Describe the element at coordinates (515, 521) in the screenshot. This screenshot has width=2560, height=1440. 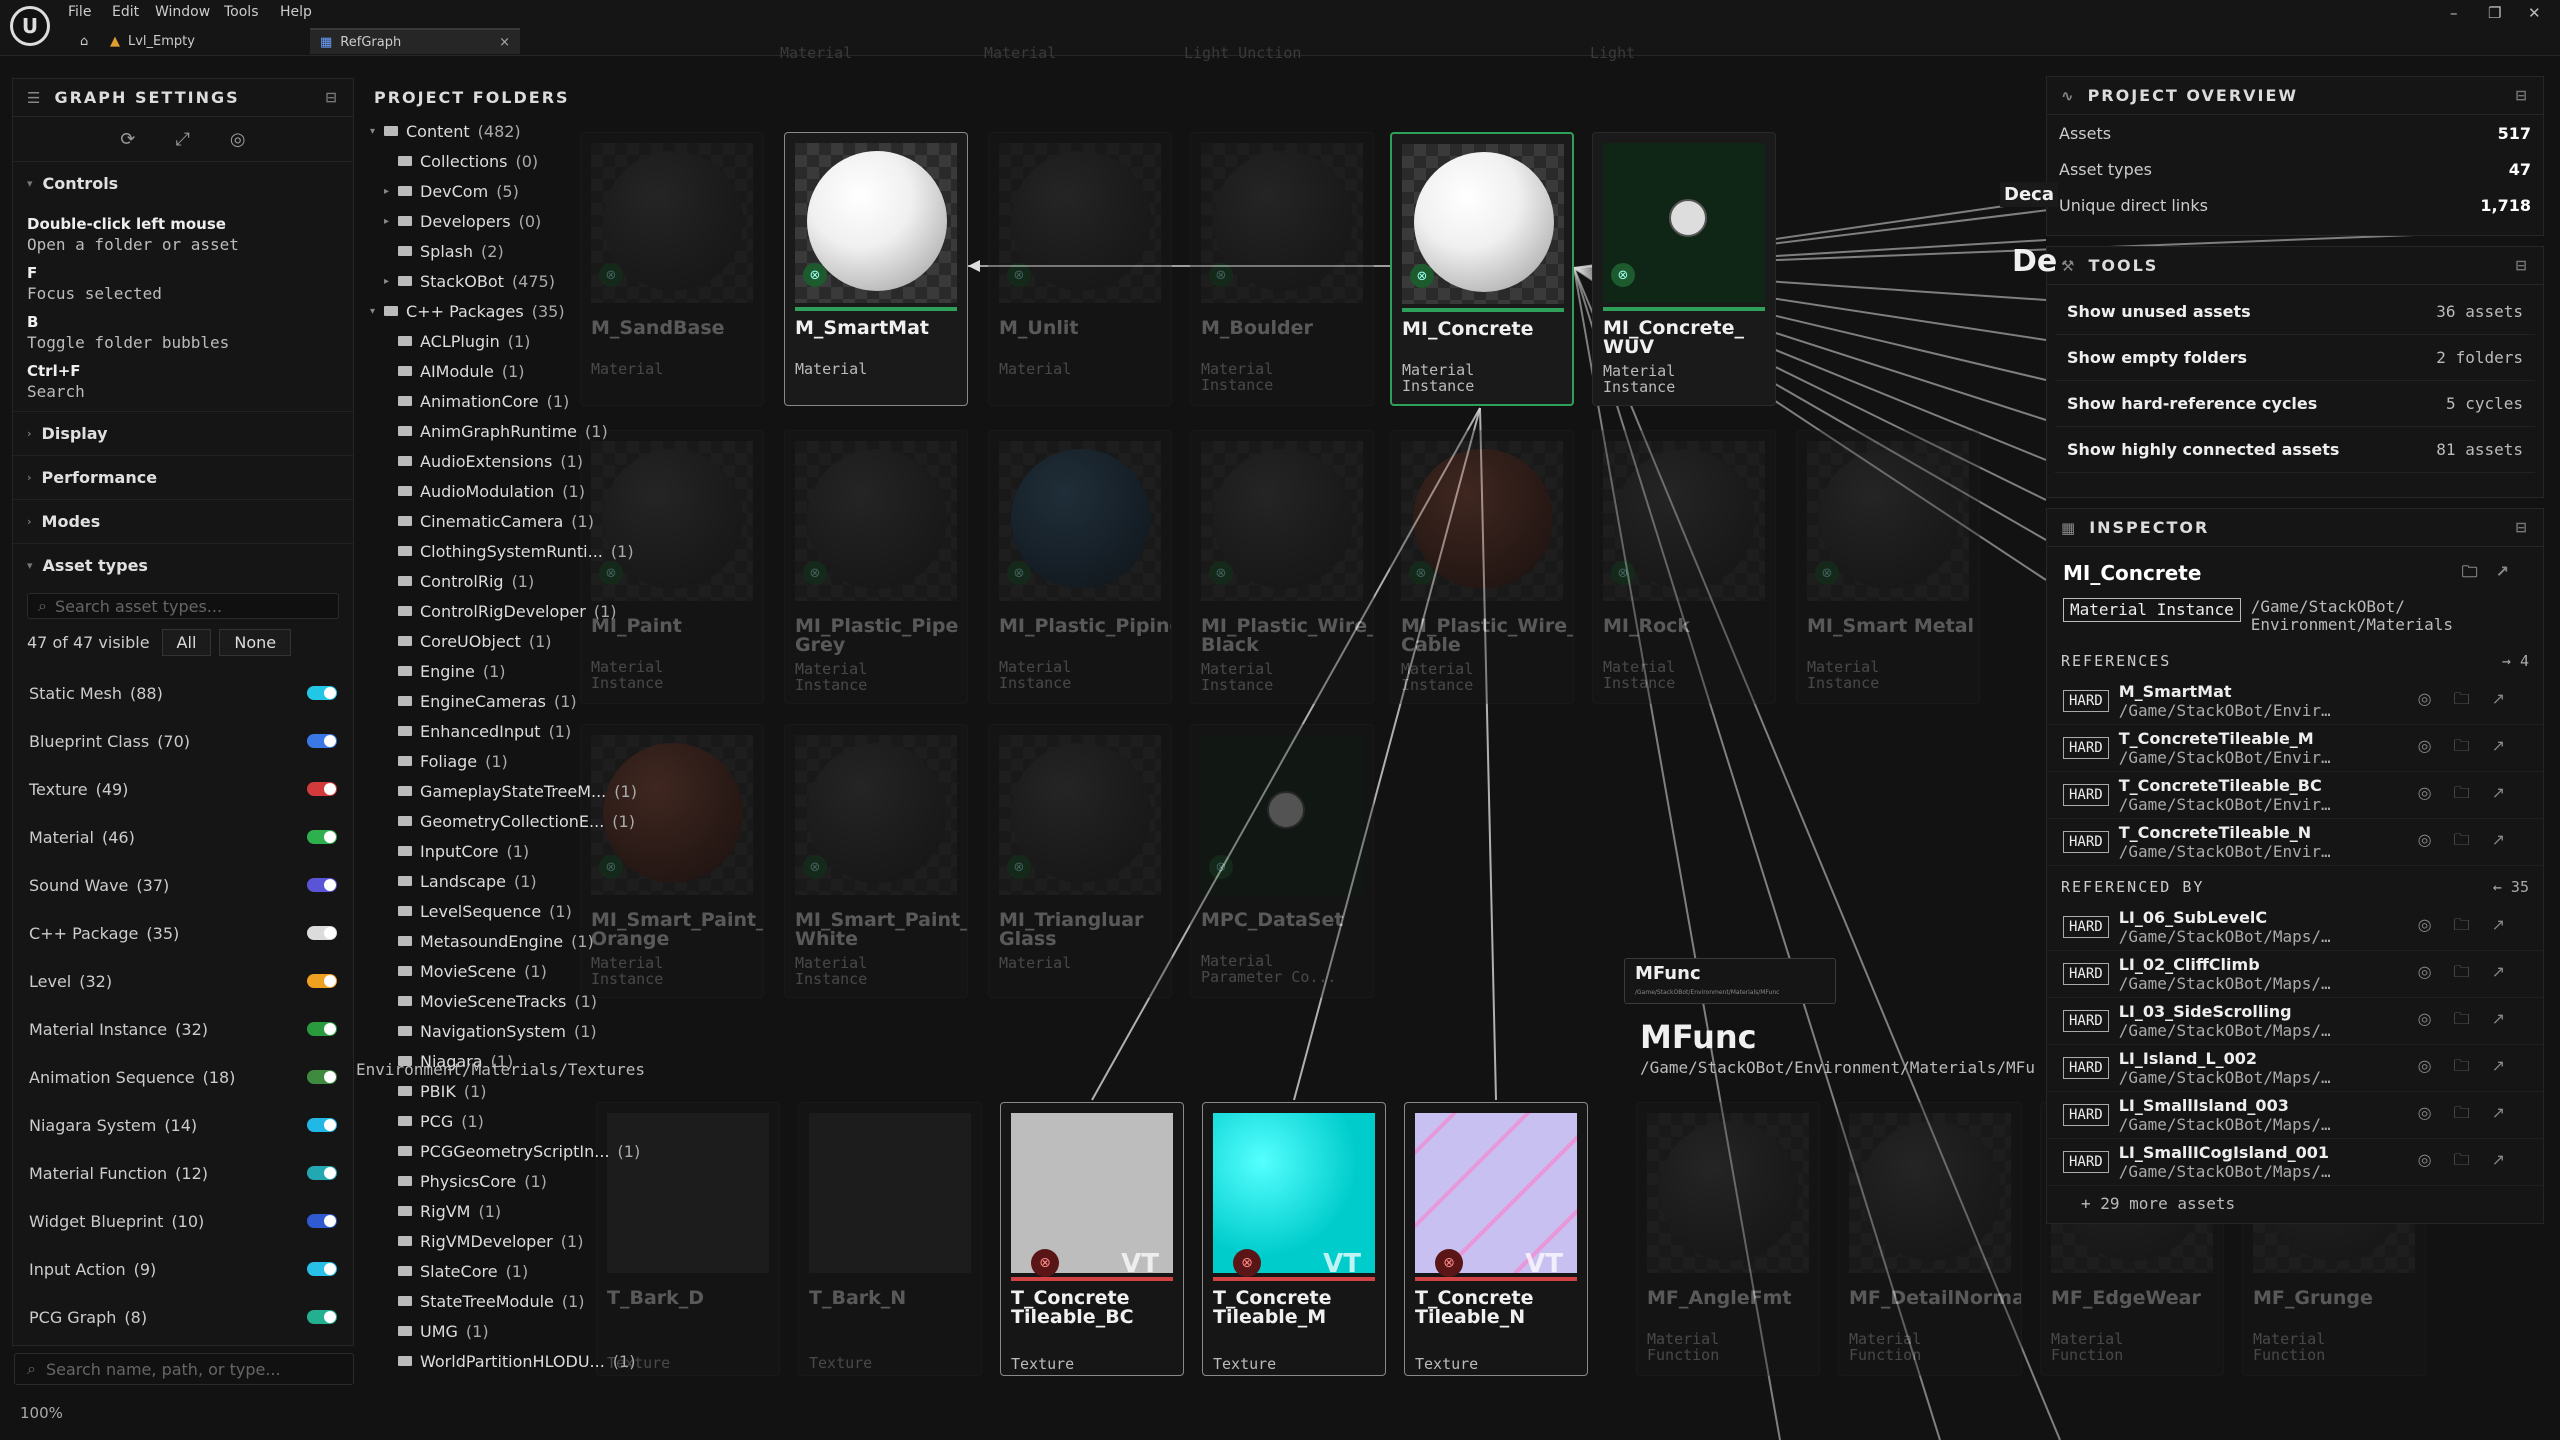
I see `folder-item: CinematicCamera (1)` at that location.